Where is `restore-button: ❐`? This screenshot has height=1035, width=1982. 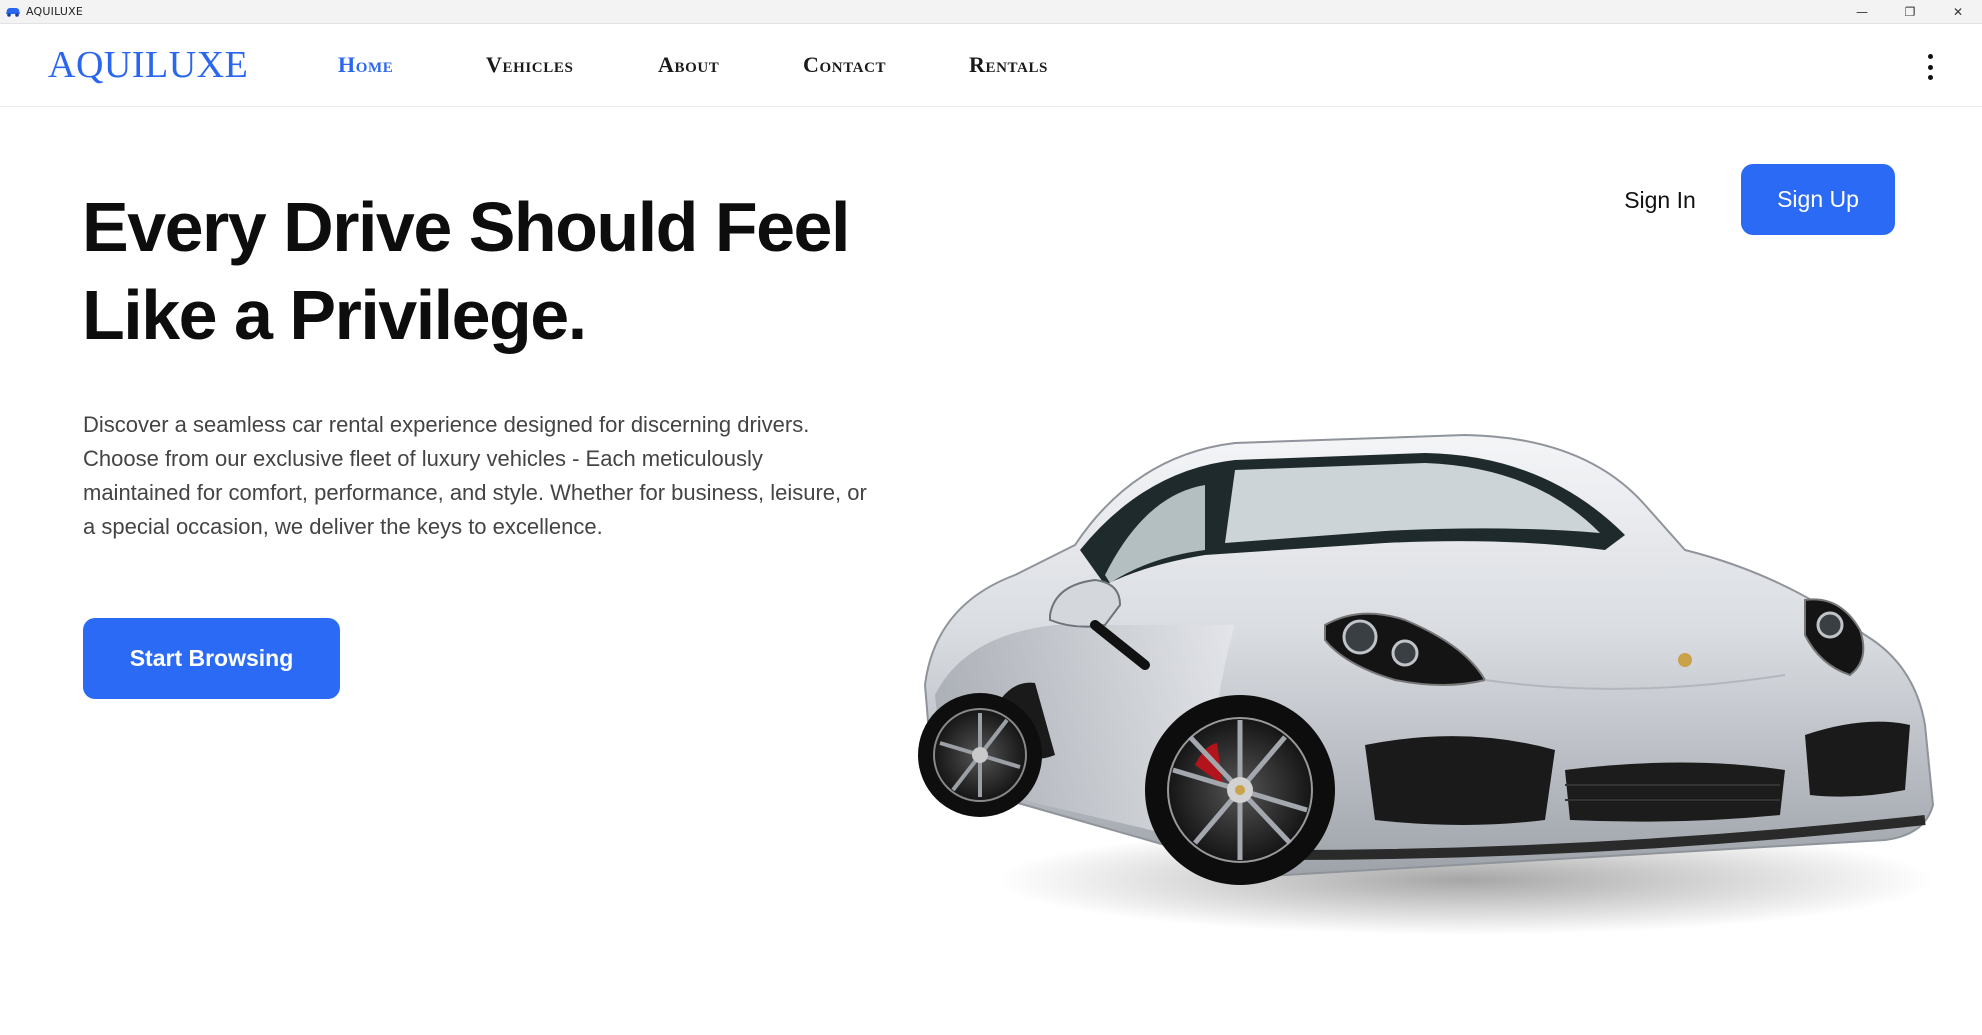 restore-button: ❐ is located at coordinates (1910, 12).